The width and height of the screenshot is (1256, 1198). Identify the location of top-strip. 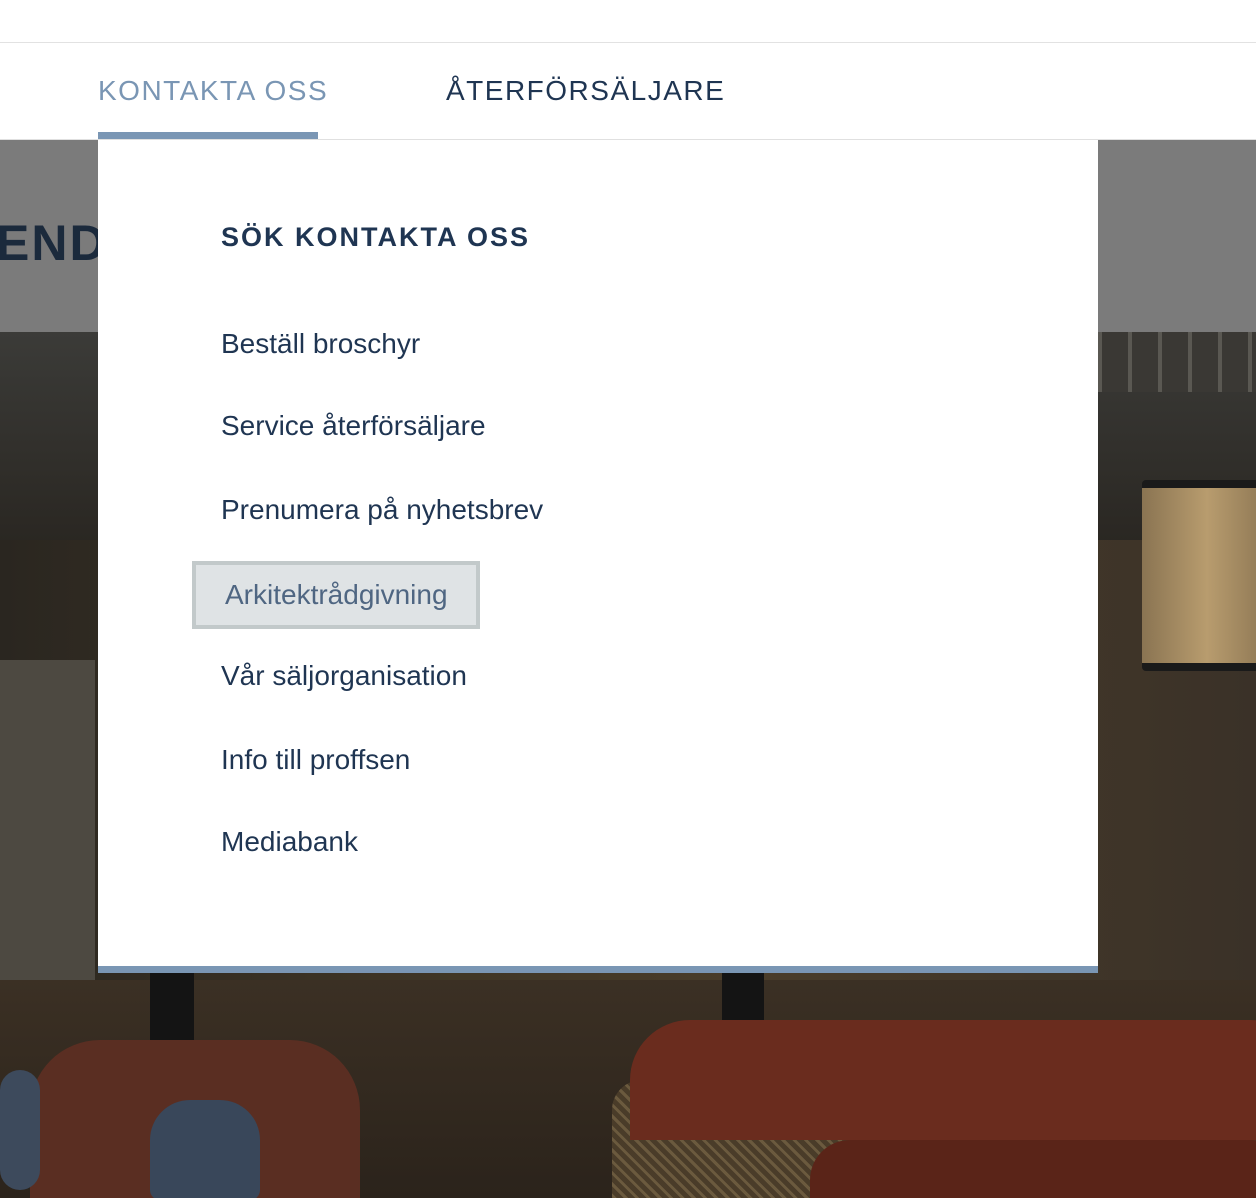
(628, 21).